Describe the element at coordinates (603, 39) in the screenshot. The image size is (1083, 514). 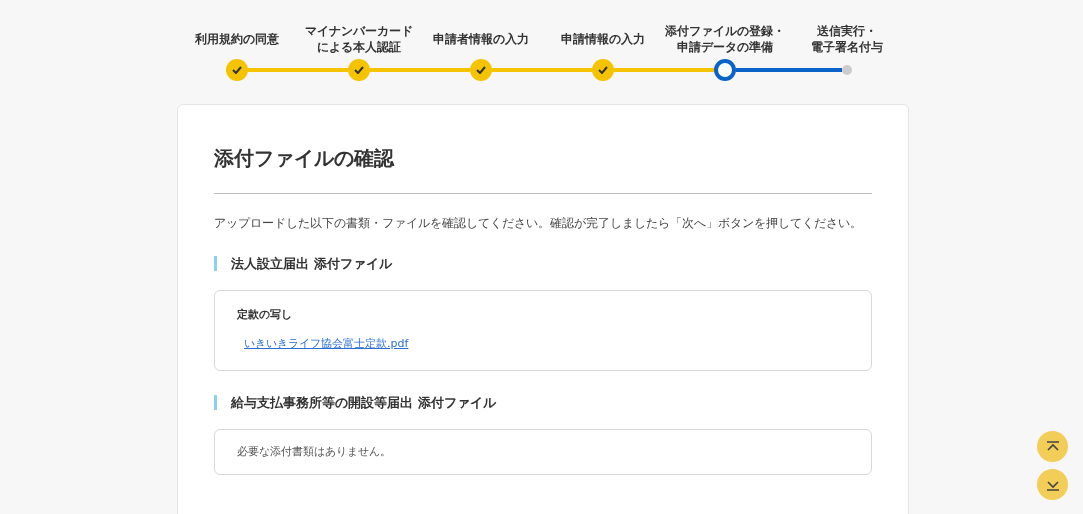
I see `step-label: 申請情報の入力` at that location.